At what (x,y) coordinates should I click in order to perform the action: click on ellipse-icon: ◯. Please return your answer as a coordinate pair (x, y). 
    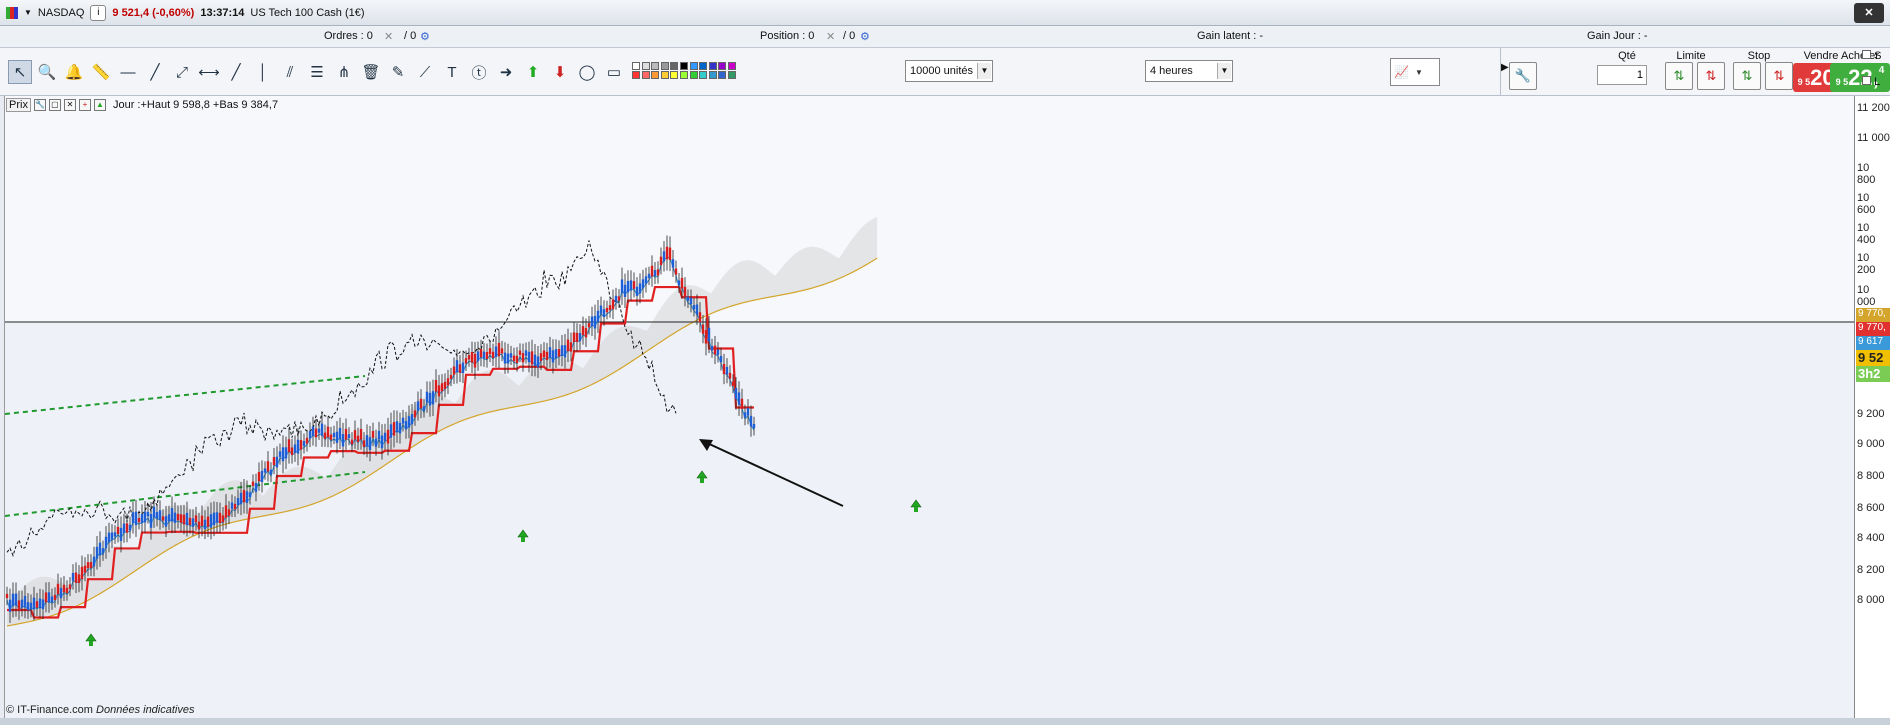
    Looking at the image, I should click on (587, 72).